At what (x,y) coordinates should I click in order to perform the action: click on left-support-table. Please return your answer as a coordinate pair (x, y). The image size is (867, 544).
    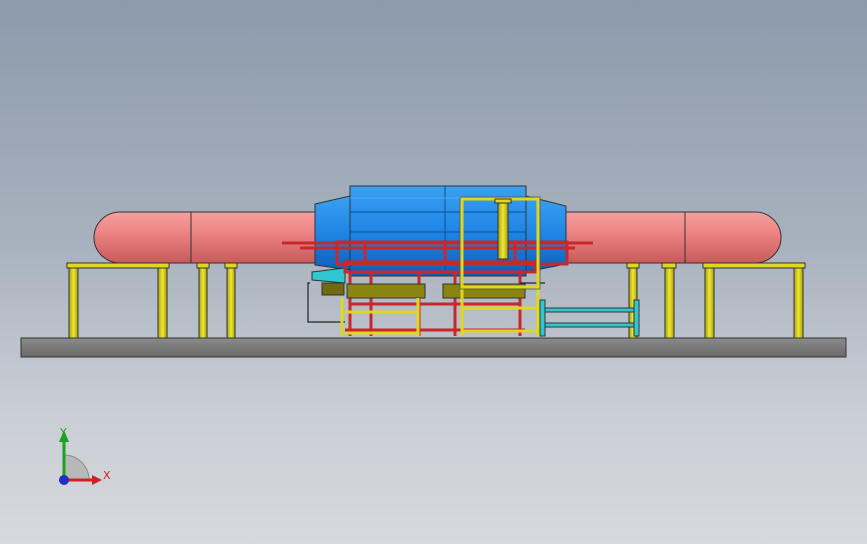
    Looking at the image, I should click on (152, 300).